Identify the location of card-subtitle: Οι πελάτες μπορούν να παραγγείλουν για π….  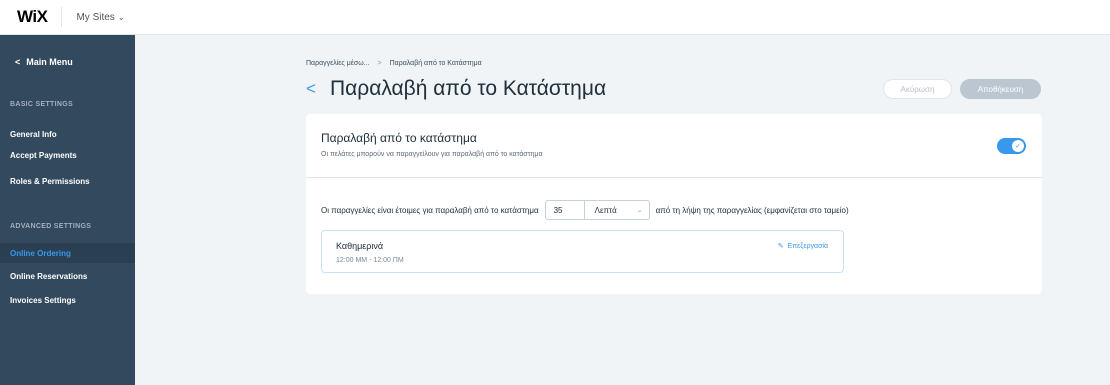
(432, 154).